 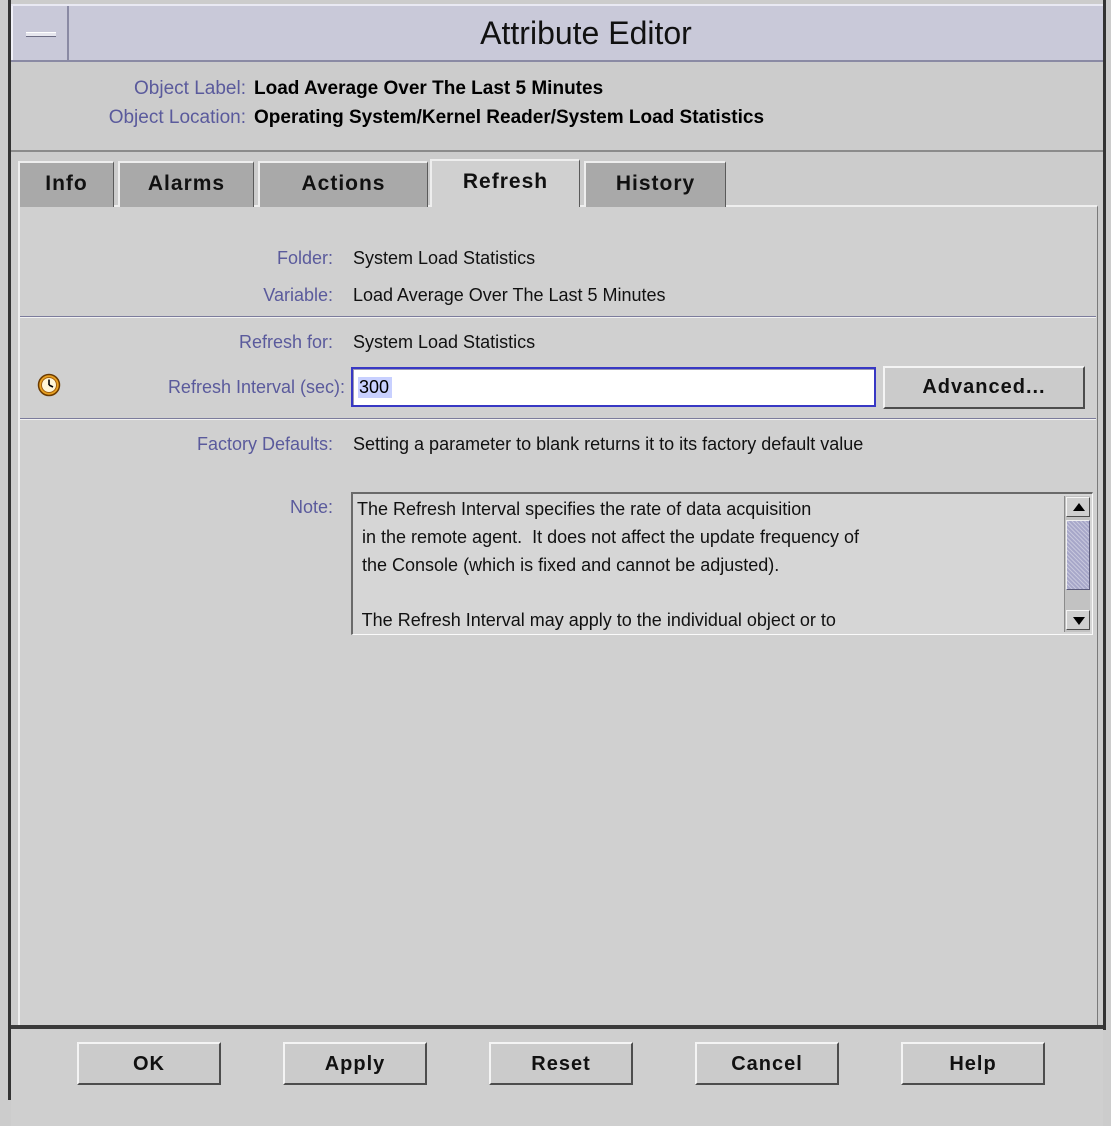 What do you see at coordinates (429, 88) in the screenshot?
I see `object-label-value: Load Average Over The Last 5 Minutes` at bounding box center [429, 88].